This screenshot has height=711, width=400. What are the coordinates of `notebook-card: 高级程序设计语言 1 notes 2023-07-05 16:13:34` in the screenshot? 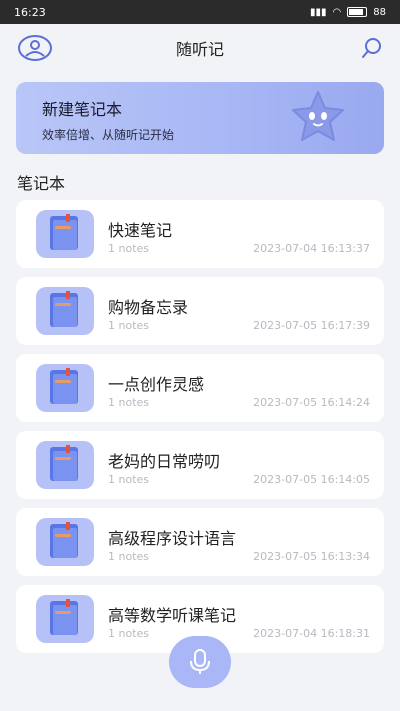 It's located at (200, 542).